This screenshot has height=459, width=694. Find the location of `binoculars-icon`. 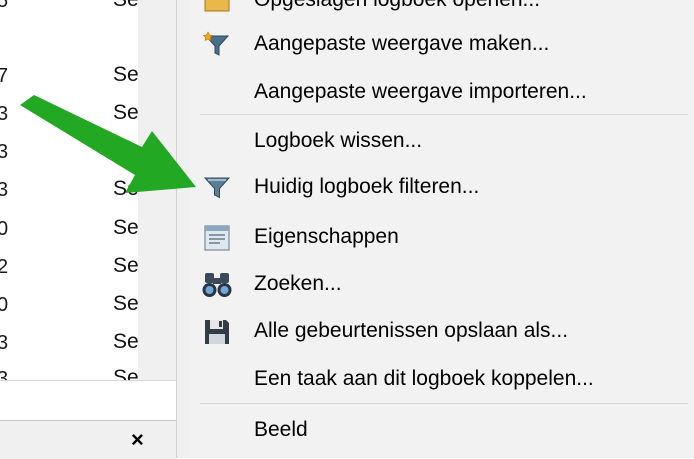

binoculars-icon is located at coordinates (217, 285).